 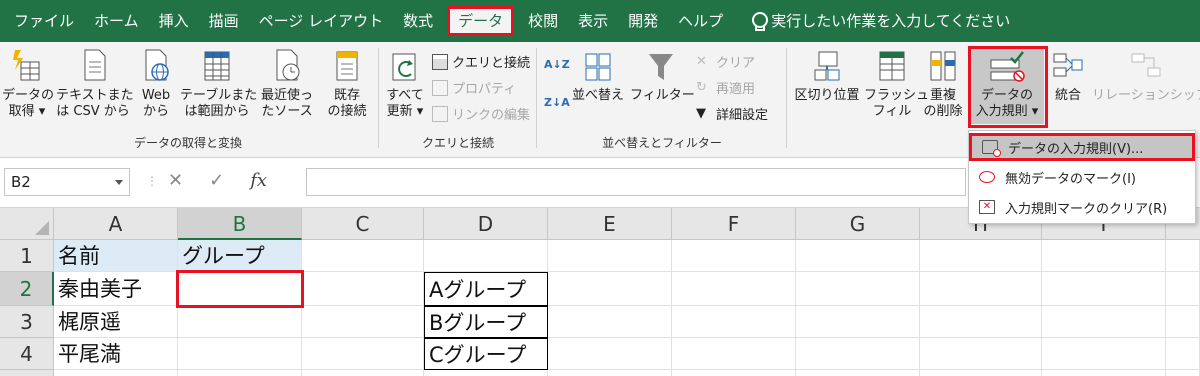 I want to click on sort-button: 並べ替え, so click(x=598, y=76).